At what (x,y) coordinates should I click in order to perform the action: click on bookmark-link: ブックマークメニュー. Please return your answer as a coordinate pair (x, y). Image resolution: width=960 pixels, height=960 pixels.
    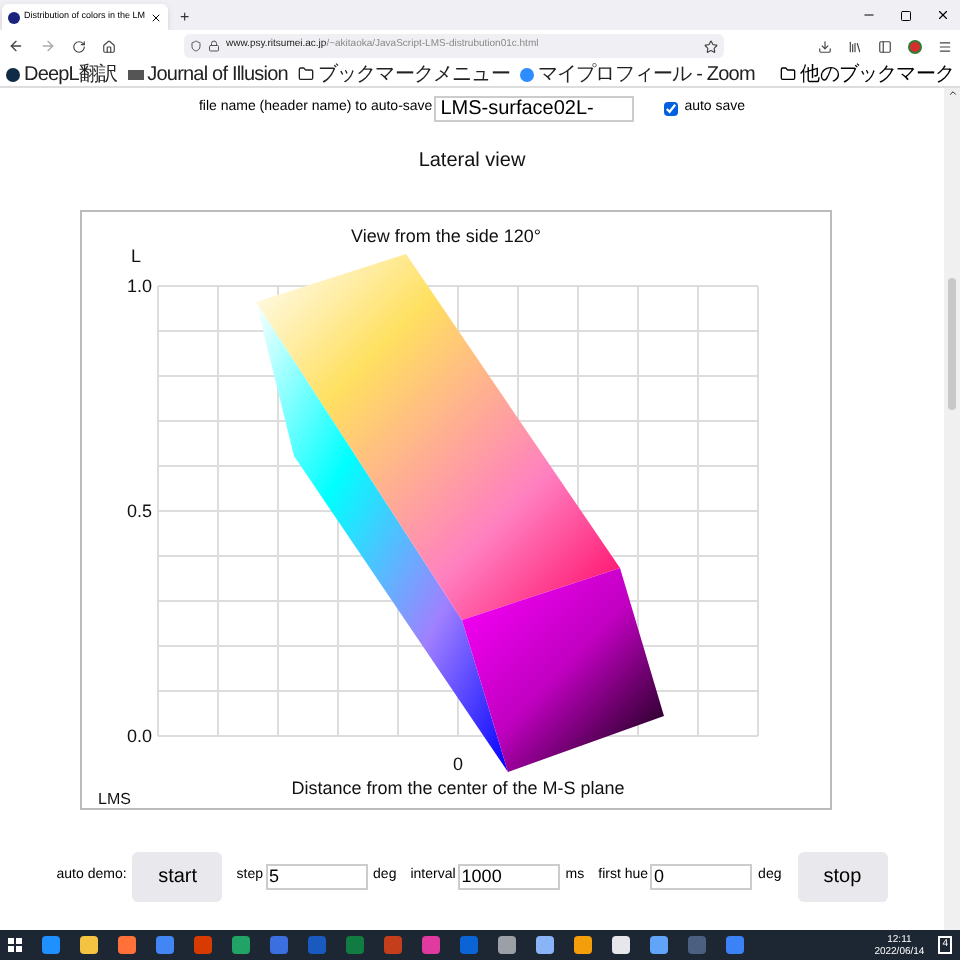
    Looking at the image, I should click on (403, 74).